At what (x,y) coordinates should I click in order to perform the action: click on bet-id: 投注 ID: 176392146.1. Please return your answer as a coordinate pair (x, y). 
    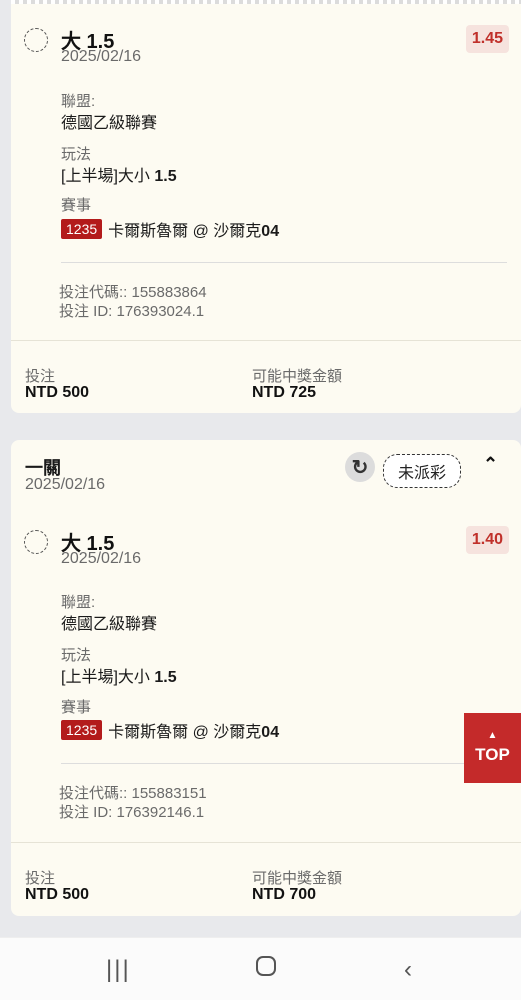
    Looking at the image, I should click on (132, 812).